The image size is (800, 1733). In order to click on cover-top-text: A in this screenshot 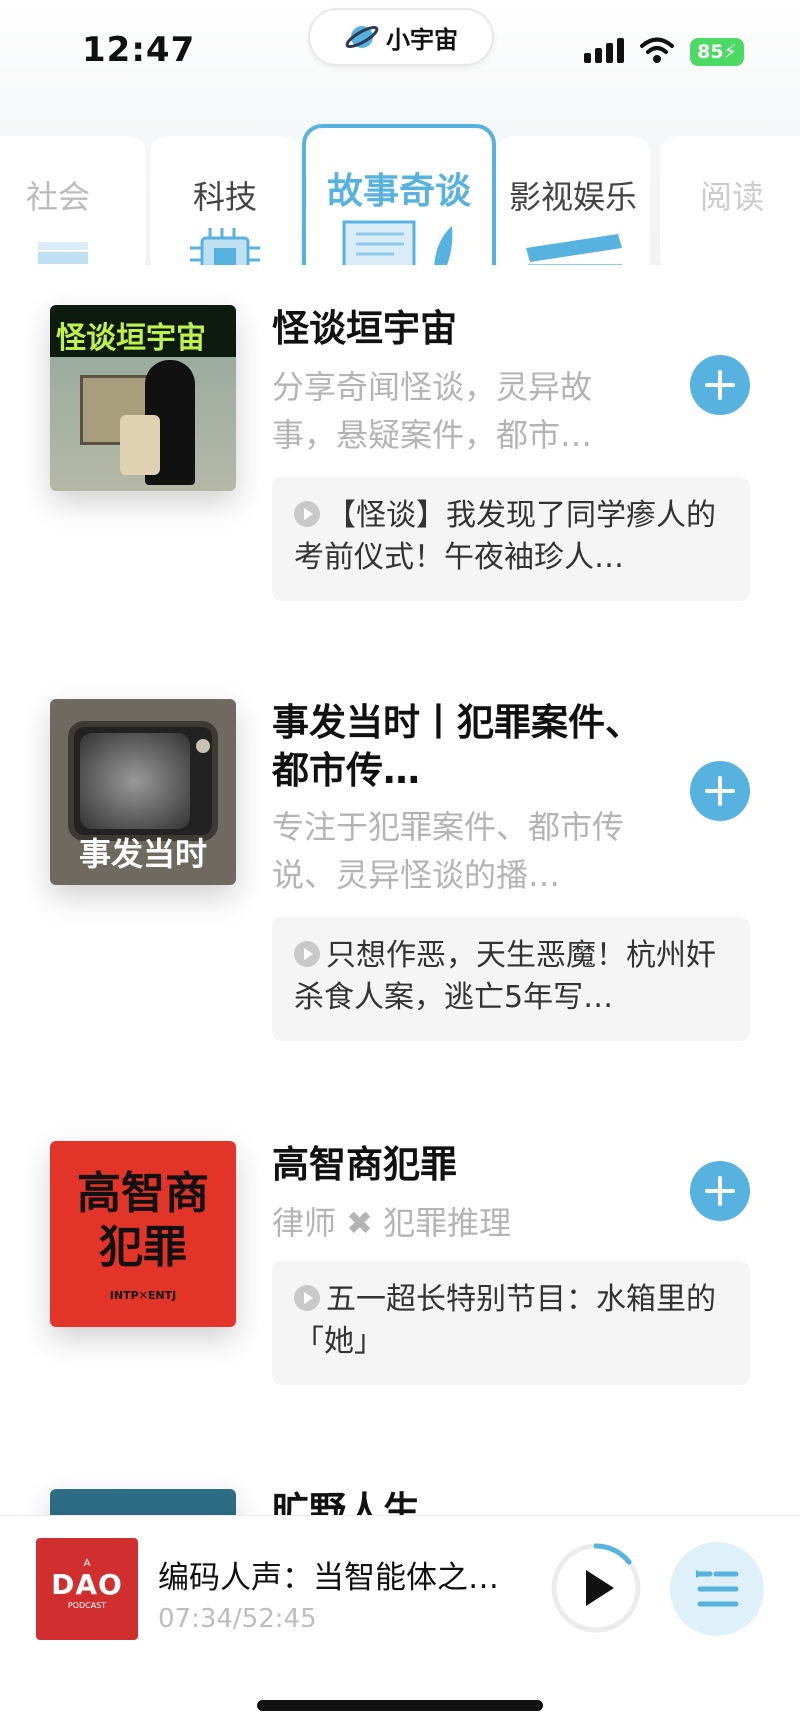, I will do `click(87, 1563)`.